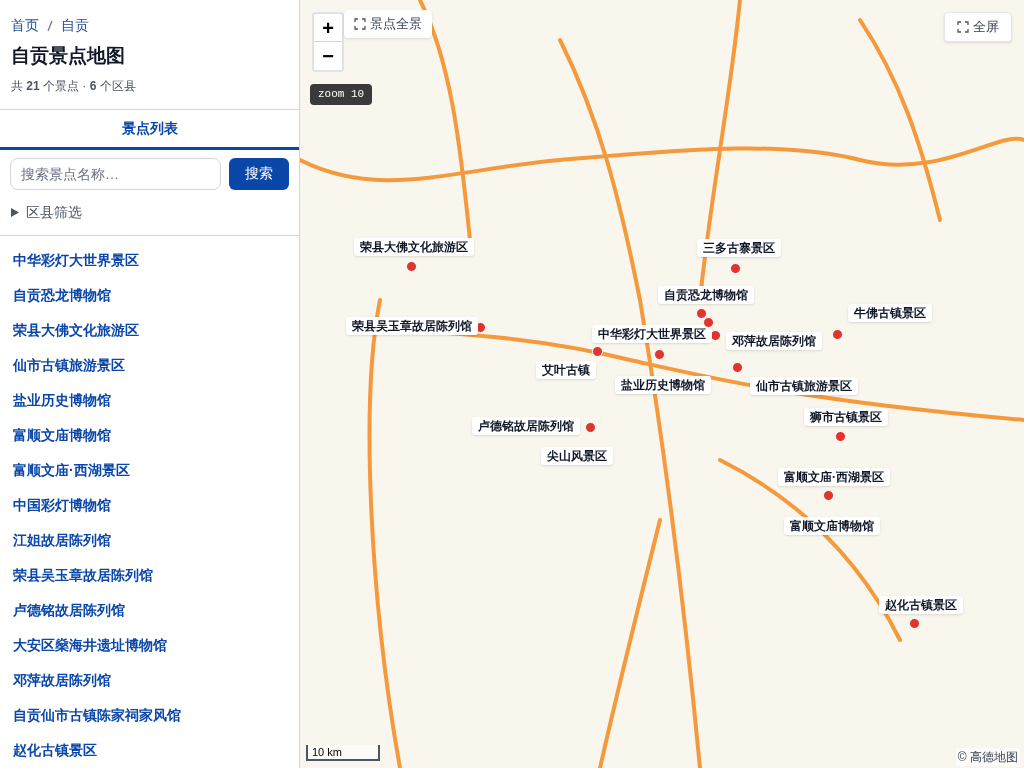 This screenshot has width=1024, height=768. Describe the element at coordinates (652, 334) in the screenshot. I see `marker-label: 中华彩灯大世界景区` at that location.